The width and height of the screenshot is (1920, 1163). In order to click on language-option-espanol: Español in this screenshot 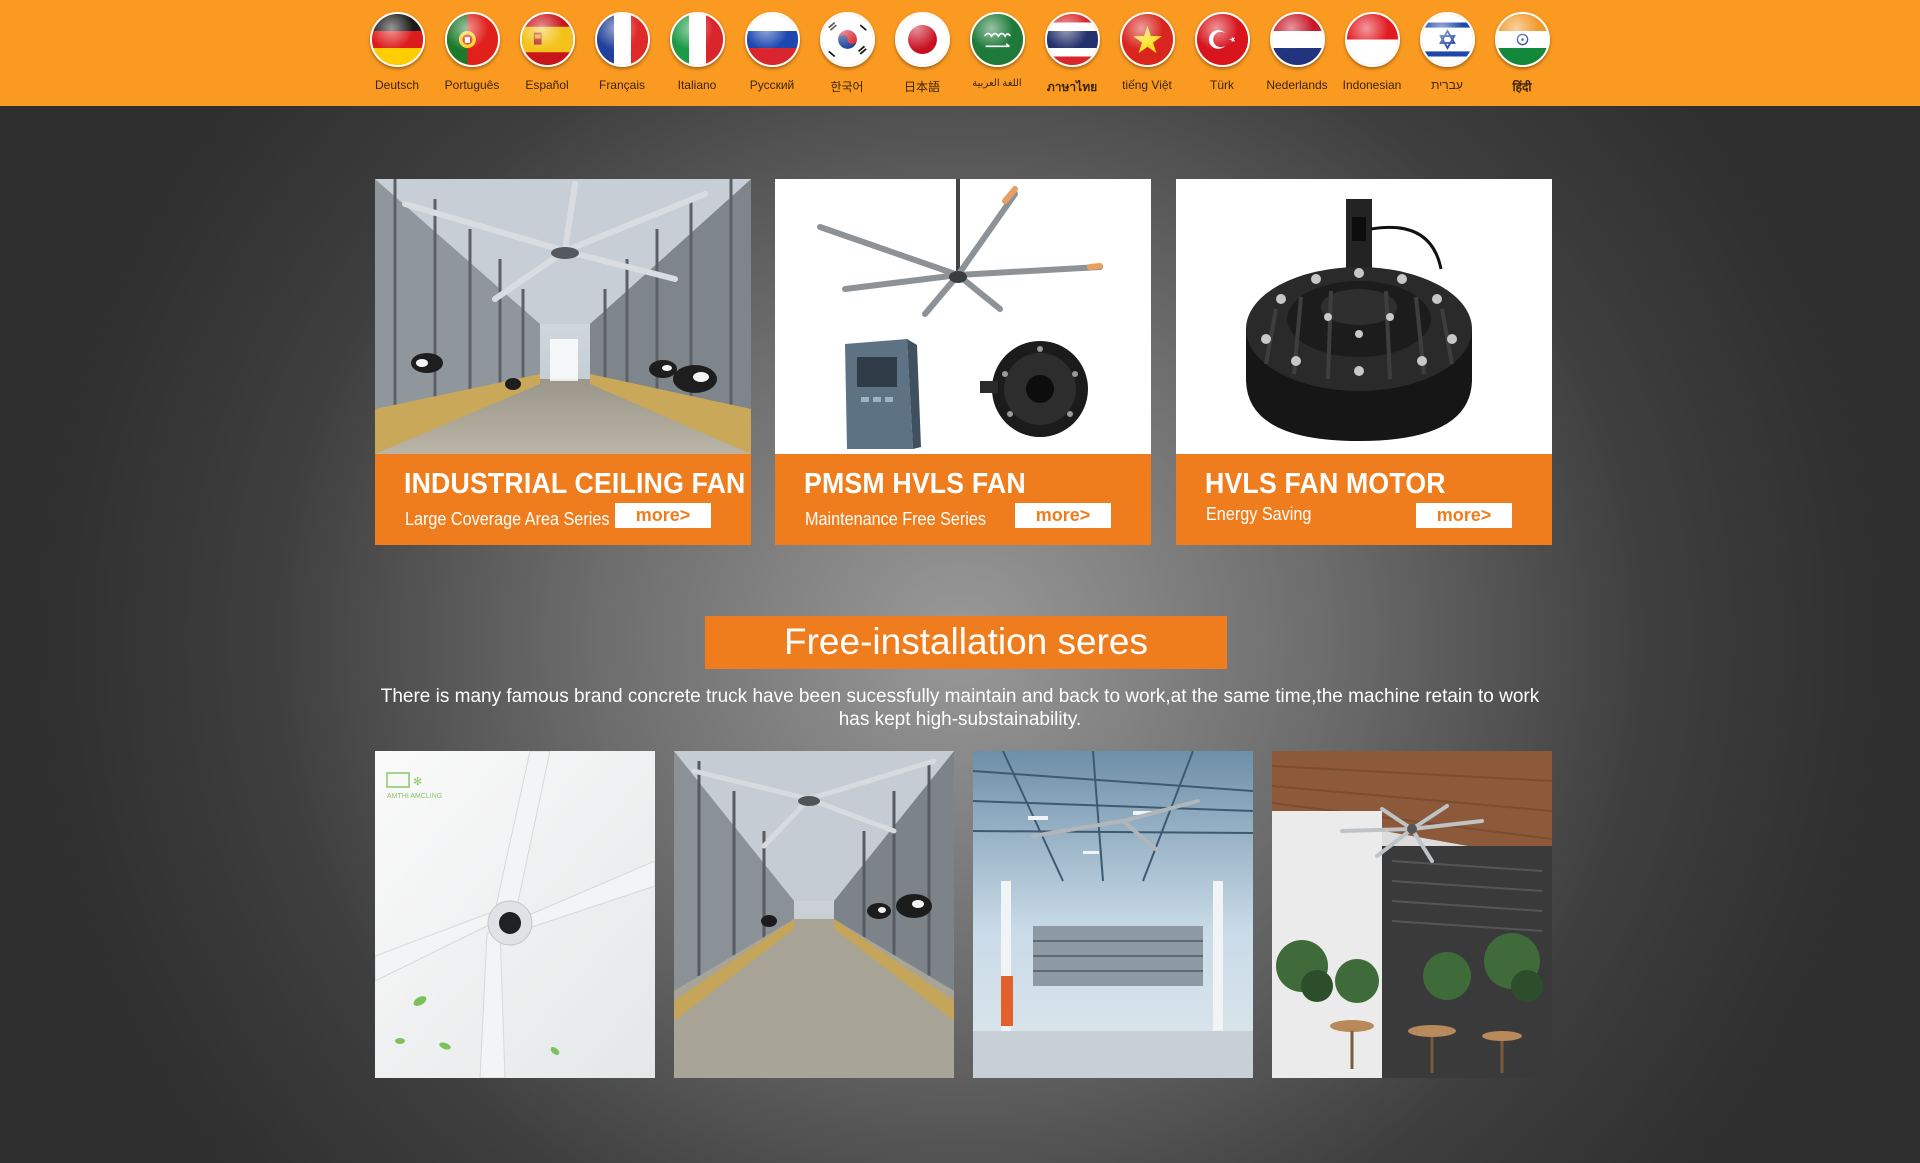, I will do `click(547, 57)`.